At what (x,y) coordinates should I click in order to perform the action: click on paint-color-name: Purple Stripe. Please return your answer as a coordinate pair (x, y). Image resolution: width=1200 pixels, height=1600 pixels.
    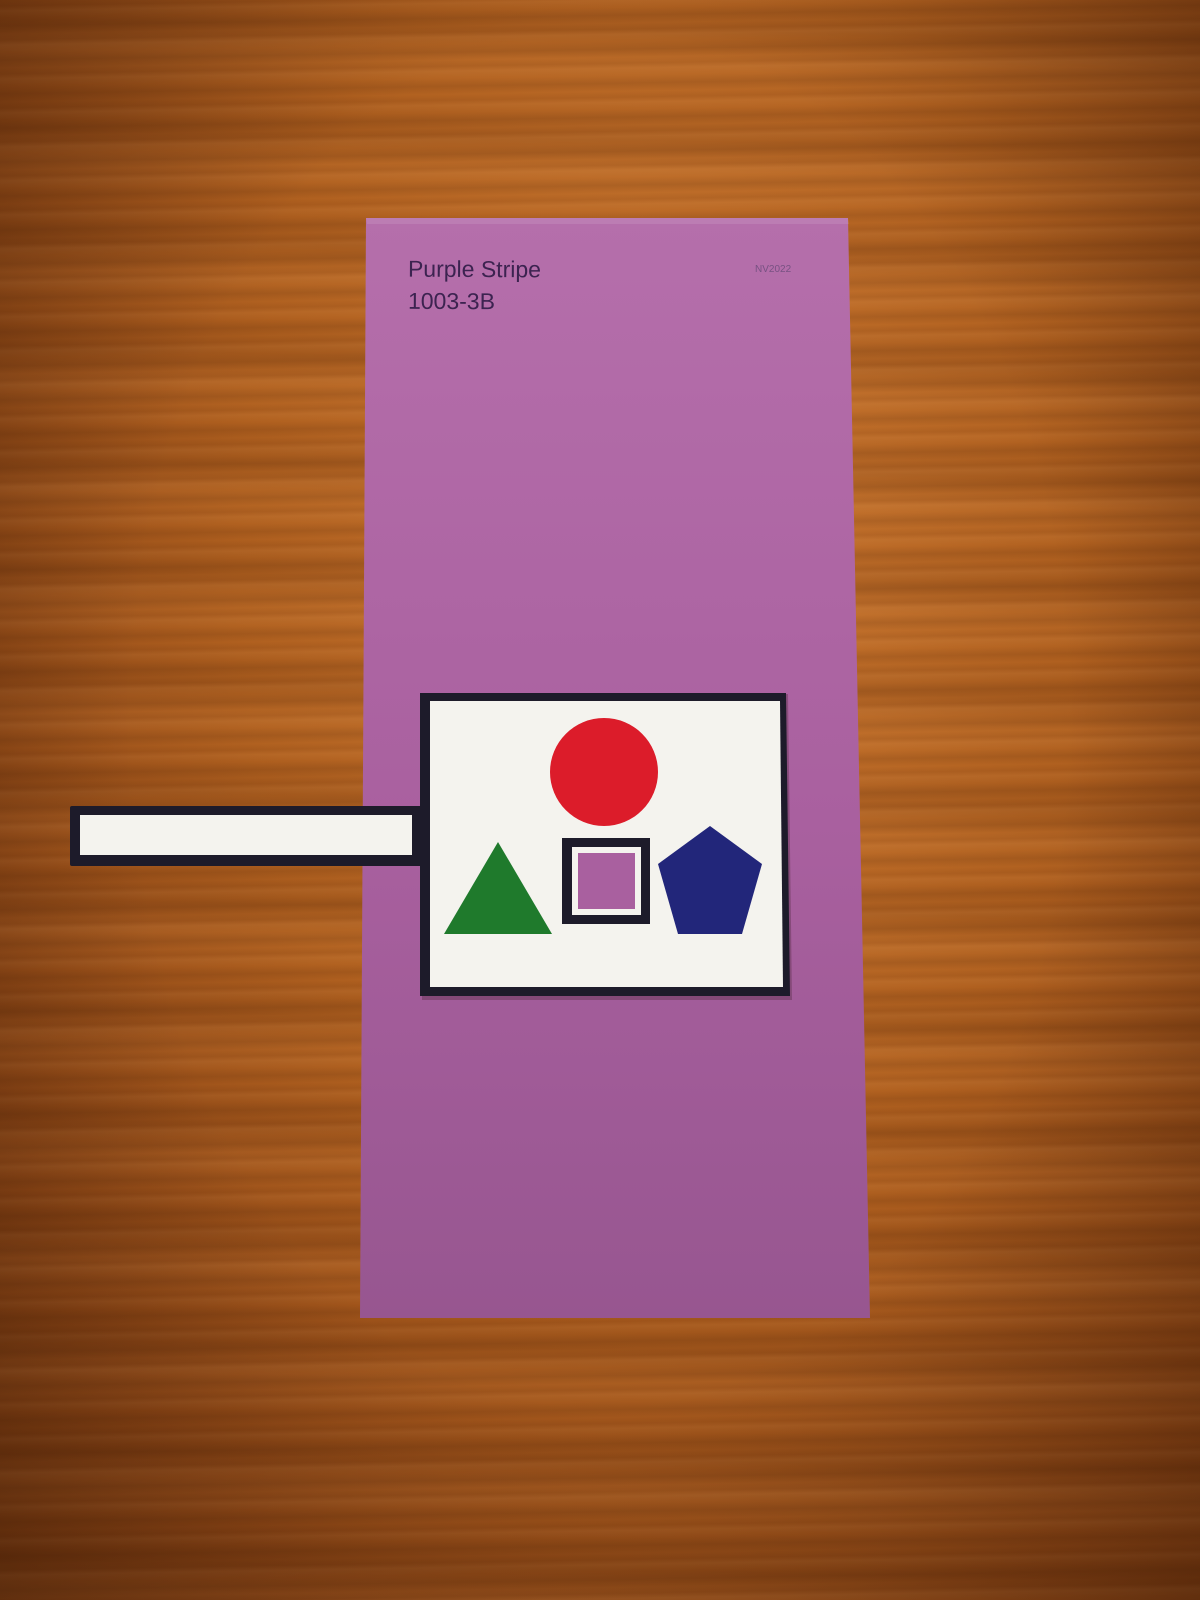
    Looking at the image, I should click on (474, 269).